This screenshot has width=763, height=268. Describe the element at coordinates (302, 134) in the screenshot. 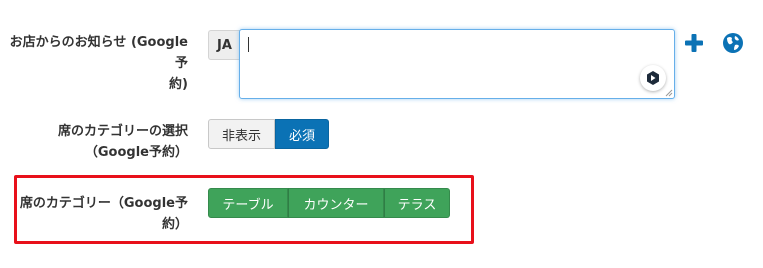

I see `required-option-button: 必須` at that location.